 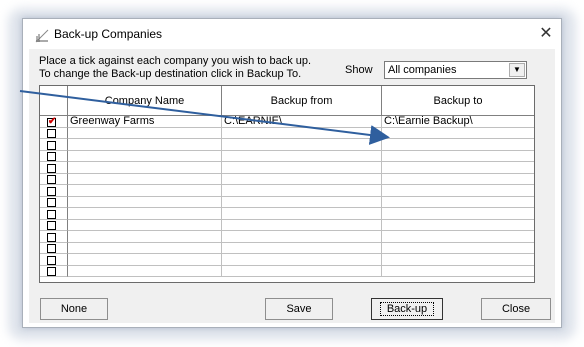 I want to click on checkbox-column-header, so click(x=54, y=101).